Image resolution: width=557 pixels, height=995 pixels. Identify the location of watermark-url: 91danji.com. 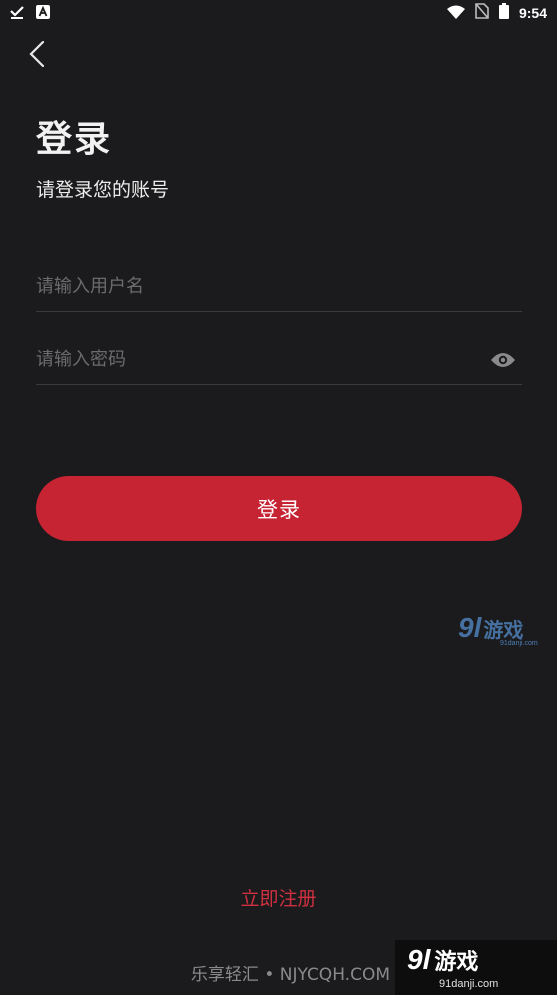
(519, 643).